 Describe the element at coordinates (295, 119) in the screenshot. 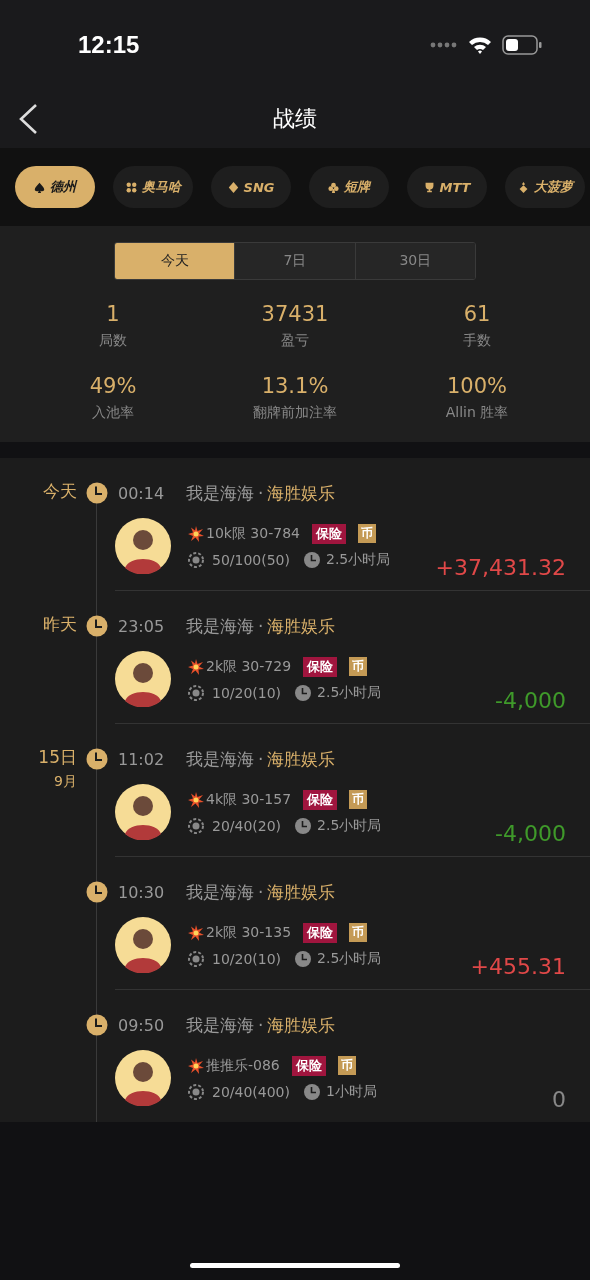

I see `page-title: 战绩` at that location.